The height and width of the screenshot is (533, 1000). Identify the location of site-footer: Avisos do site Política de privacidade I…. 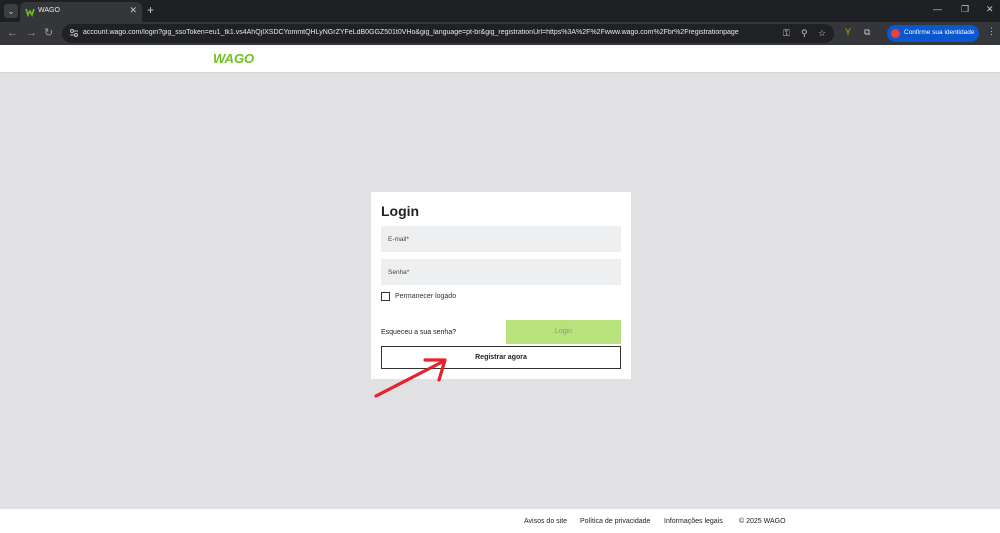
(500, 521).